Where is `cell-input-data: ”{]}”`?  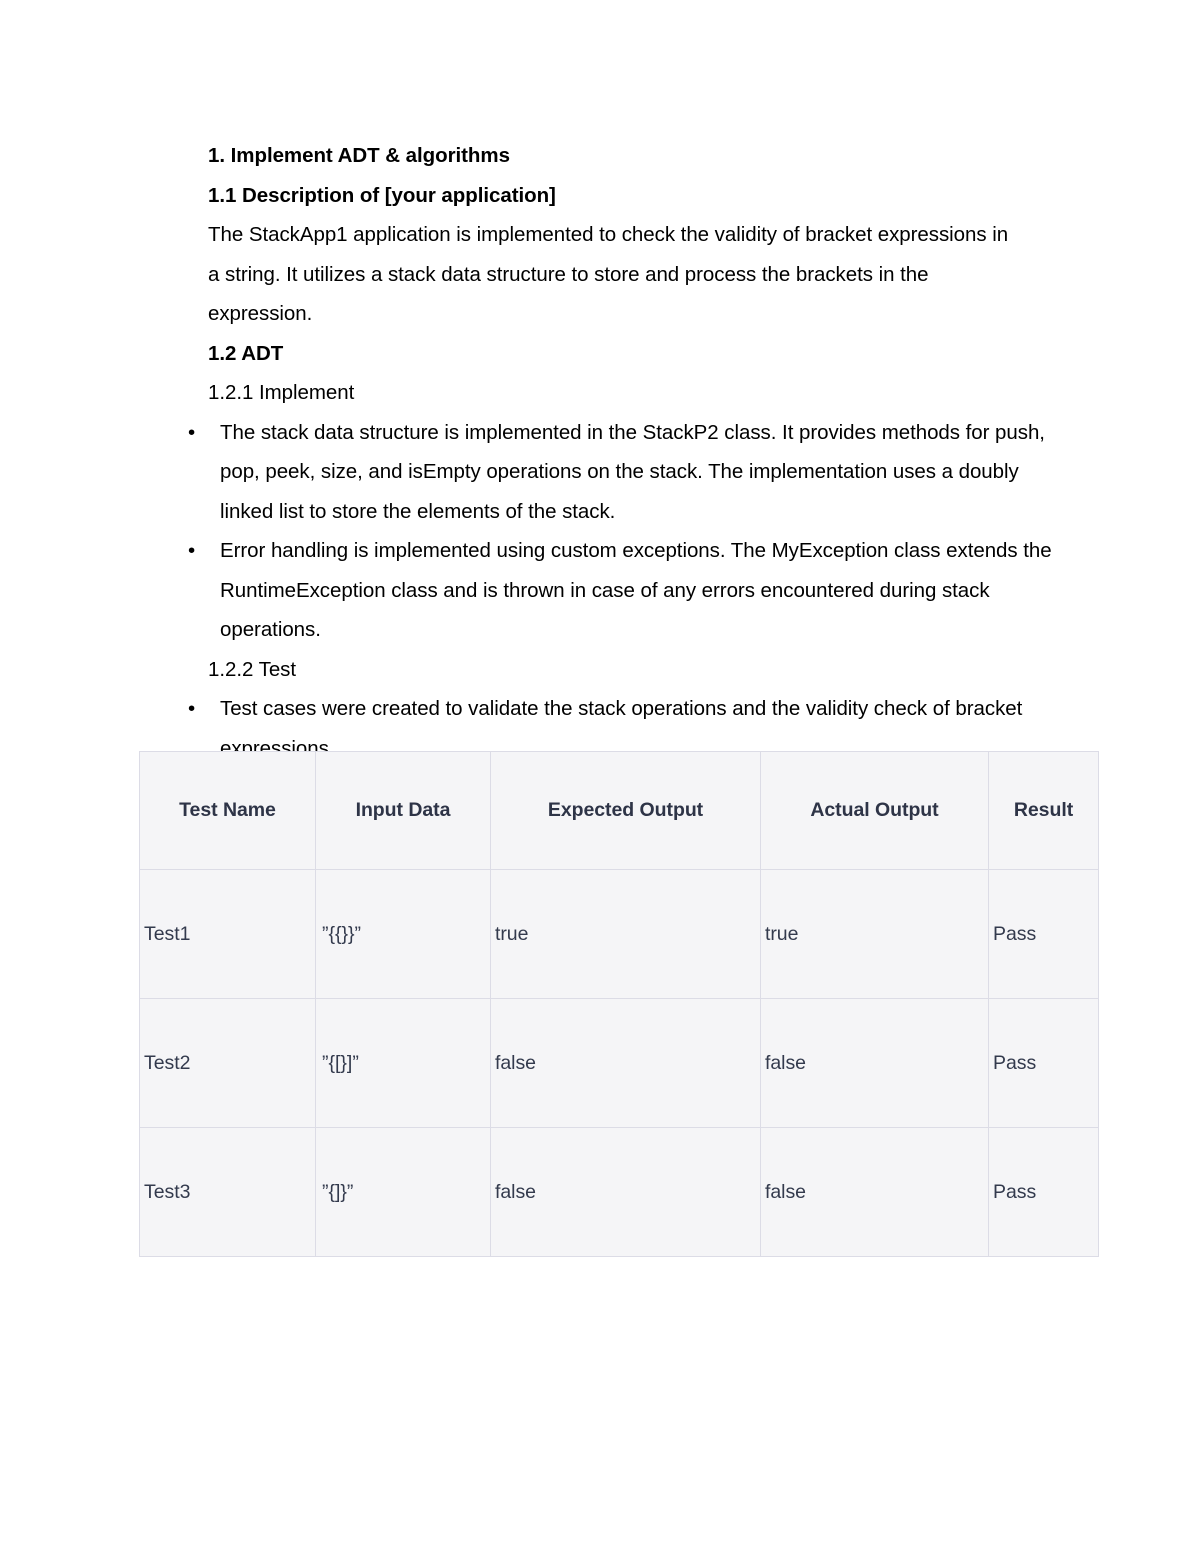 cell-input-data: ”{]}” is located at coordinates (403, 1192).